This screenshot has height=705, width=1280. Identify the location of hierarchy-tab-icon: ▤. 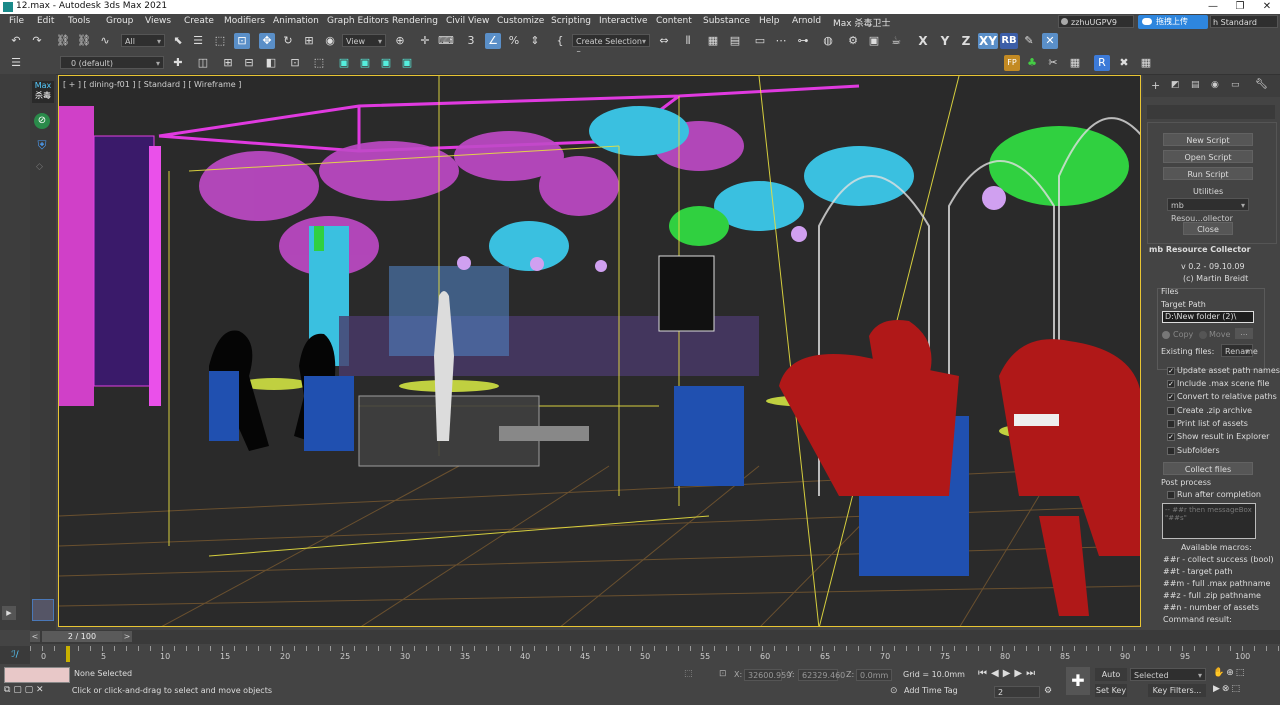
(1195, 85).